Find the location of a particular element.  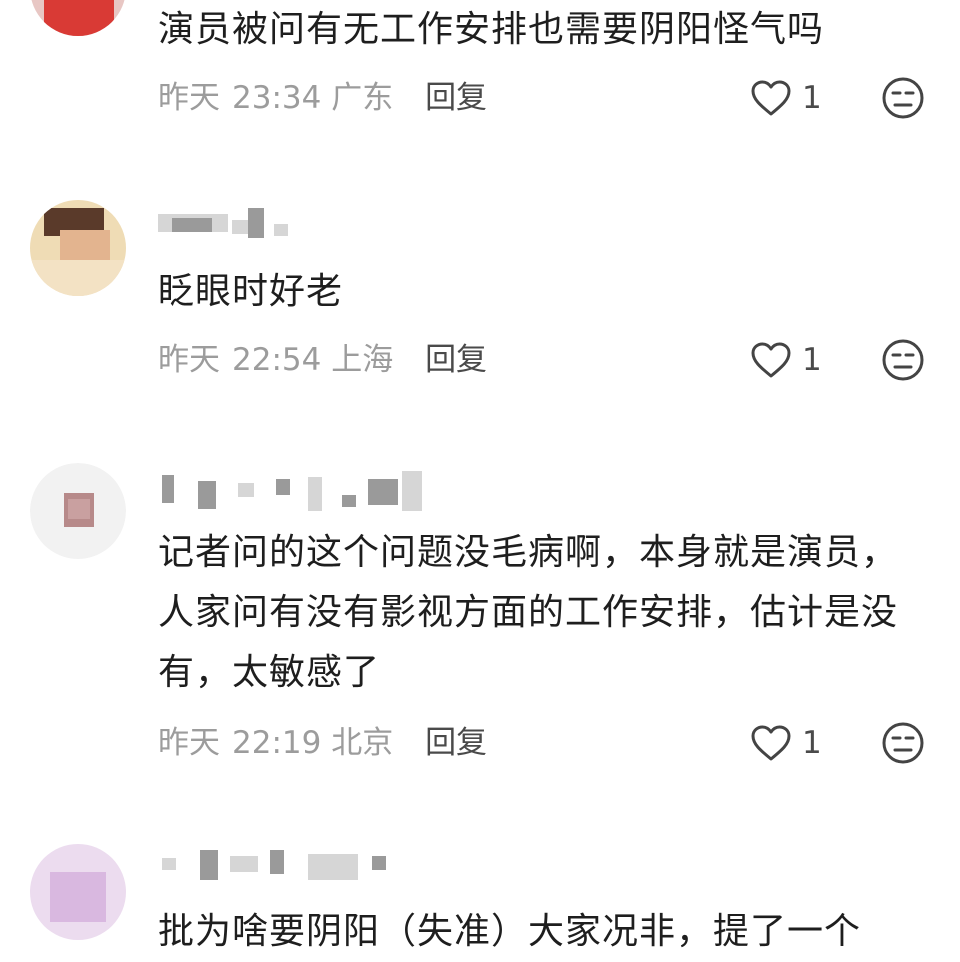

comment-time: 23:34 is located at coordinates (277, 98).